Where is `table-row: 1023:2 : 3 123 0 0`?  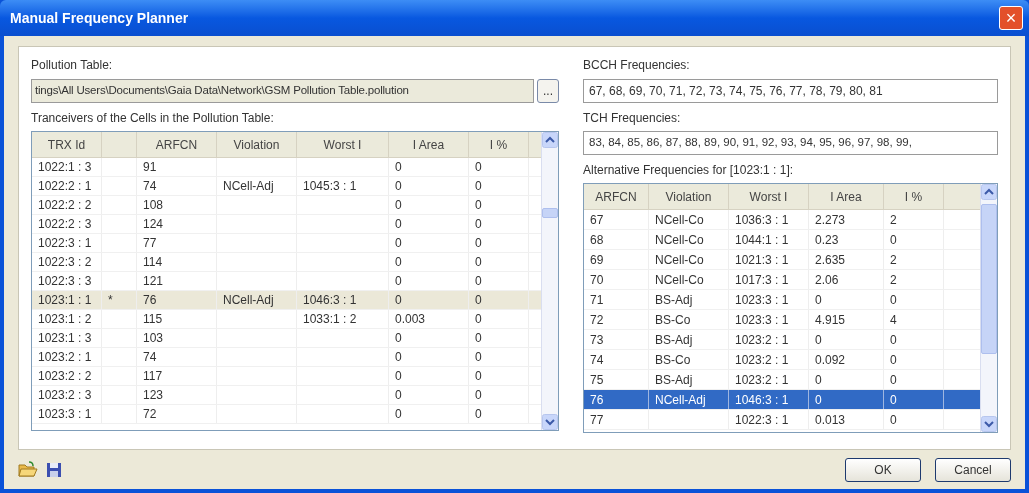
table-row: 1023:2 : 3 123 0 0 is located at coordinates (286, 395).